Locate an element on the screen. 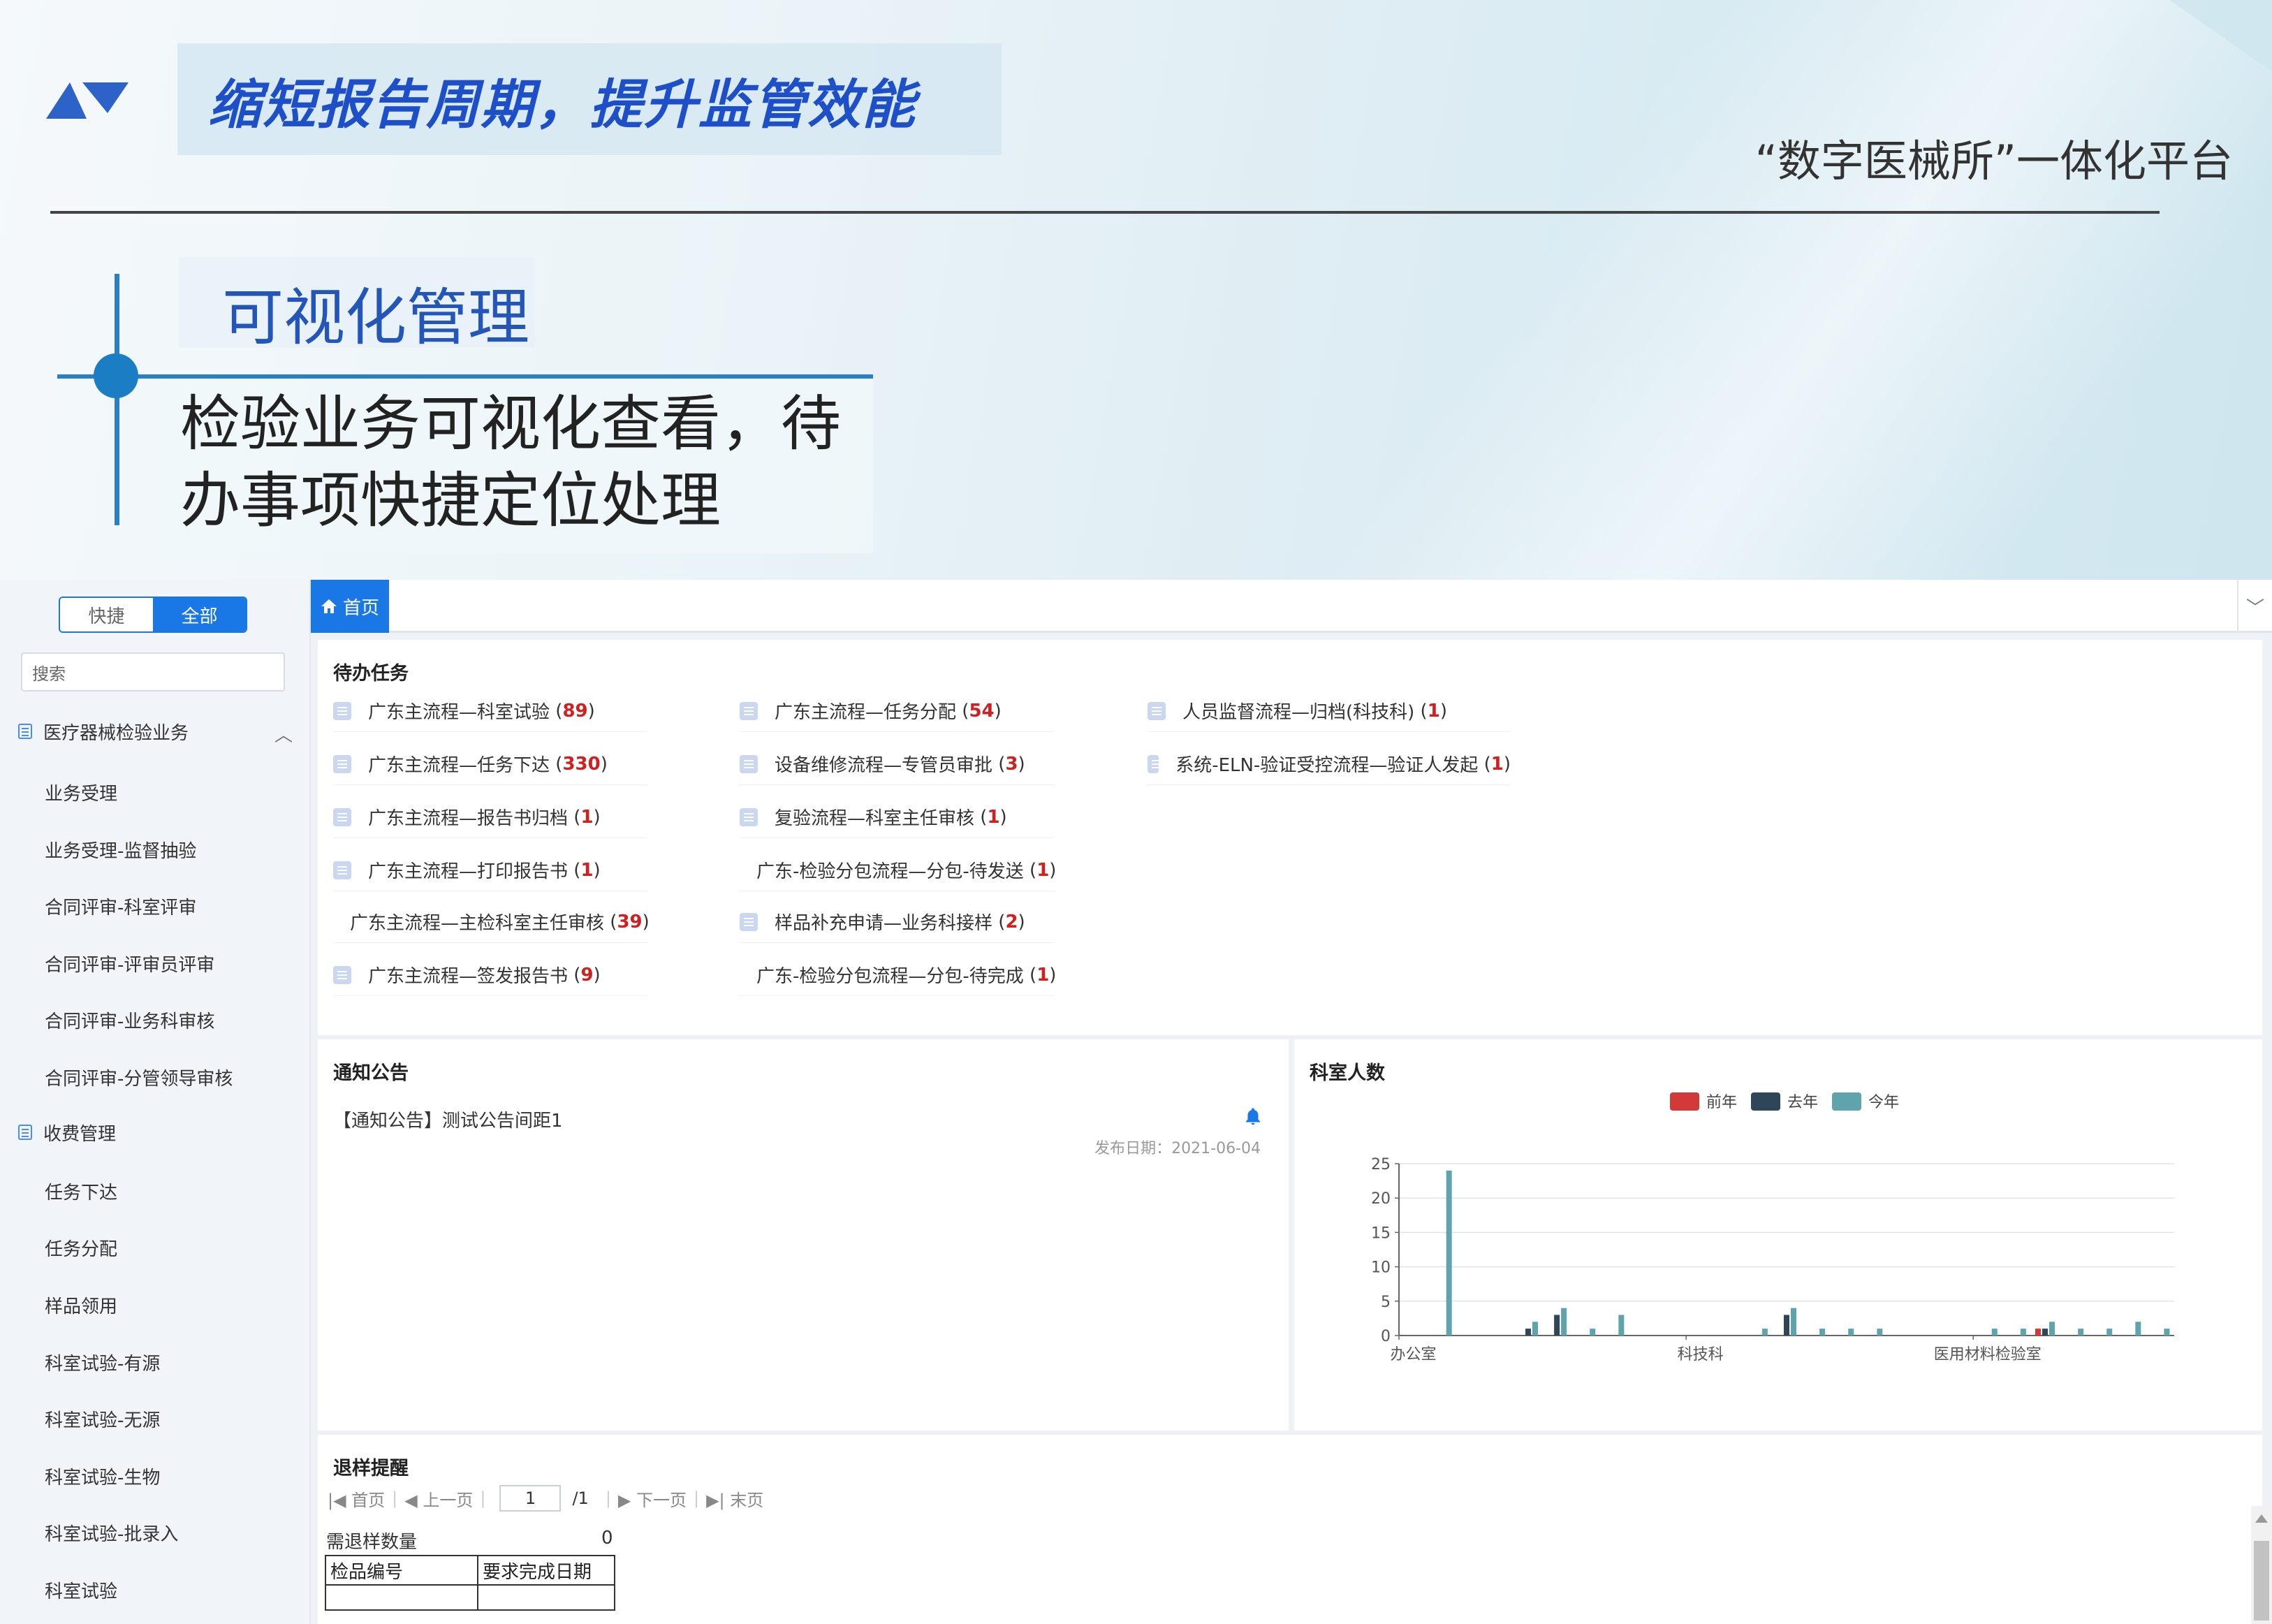 This screenshot has height=1624, width=2272. pager-first: |◀ 首页 is located at coordinates (356, 1499).